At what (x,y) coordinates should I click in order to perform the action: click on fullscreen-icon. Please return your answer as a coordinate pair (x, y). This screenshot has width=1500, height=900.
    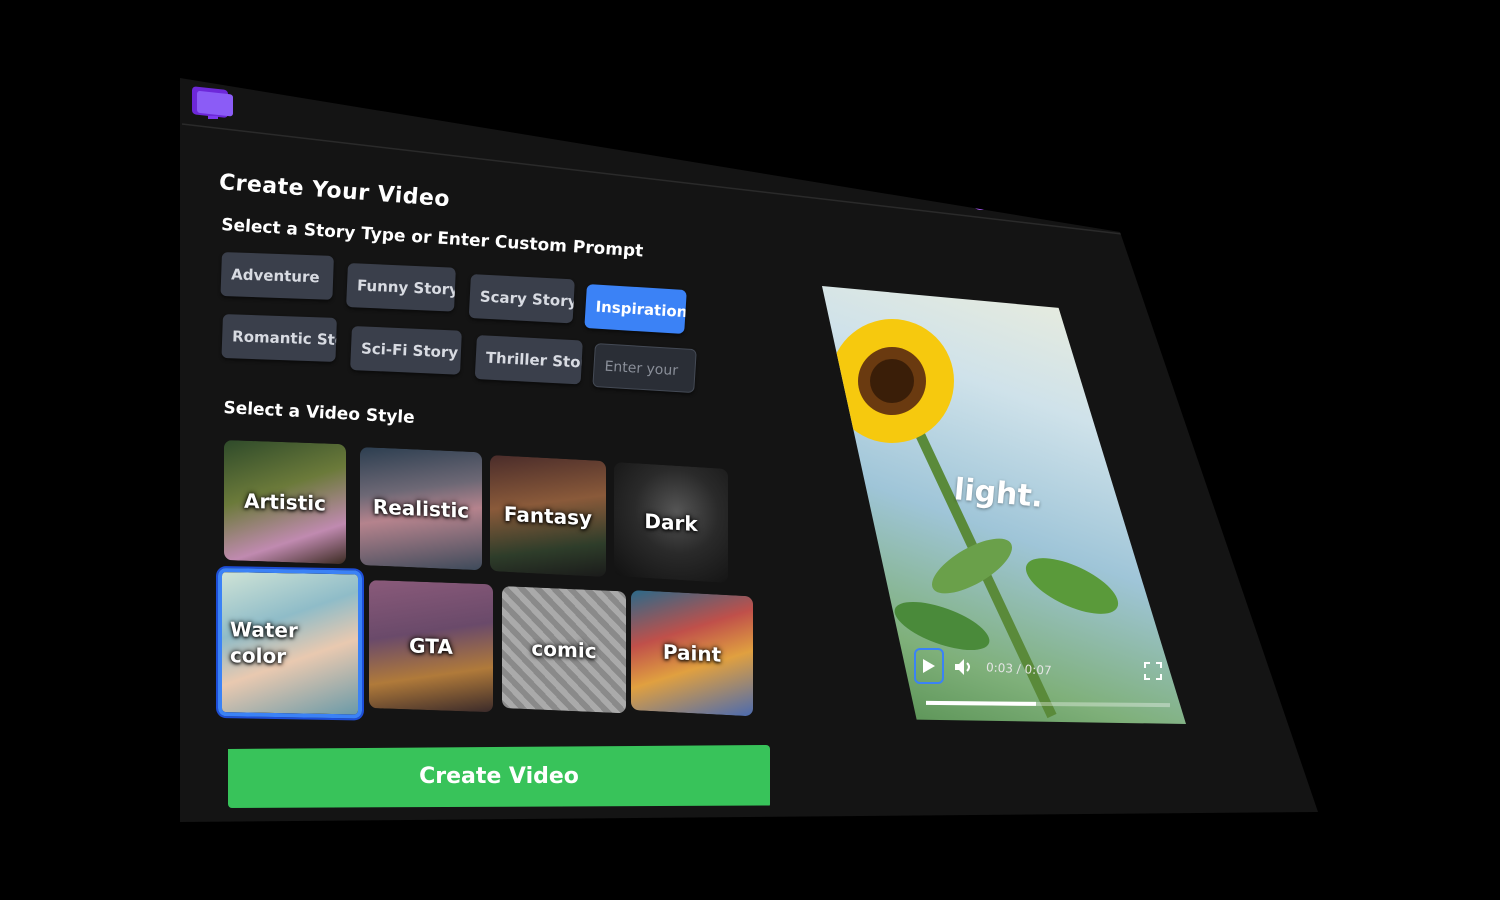
    Looking at the image, I should click on (1153, 673).